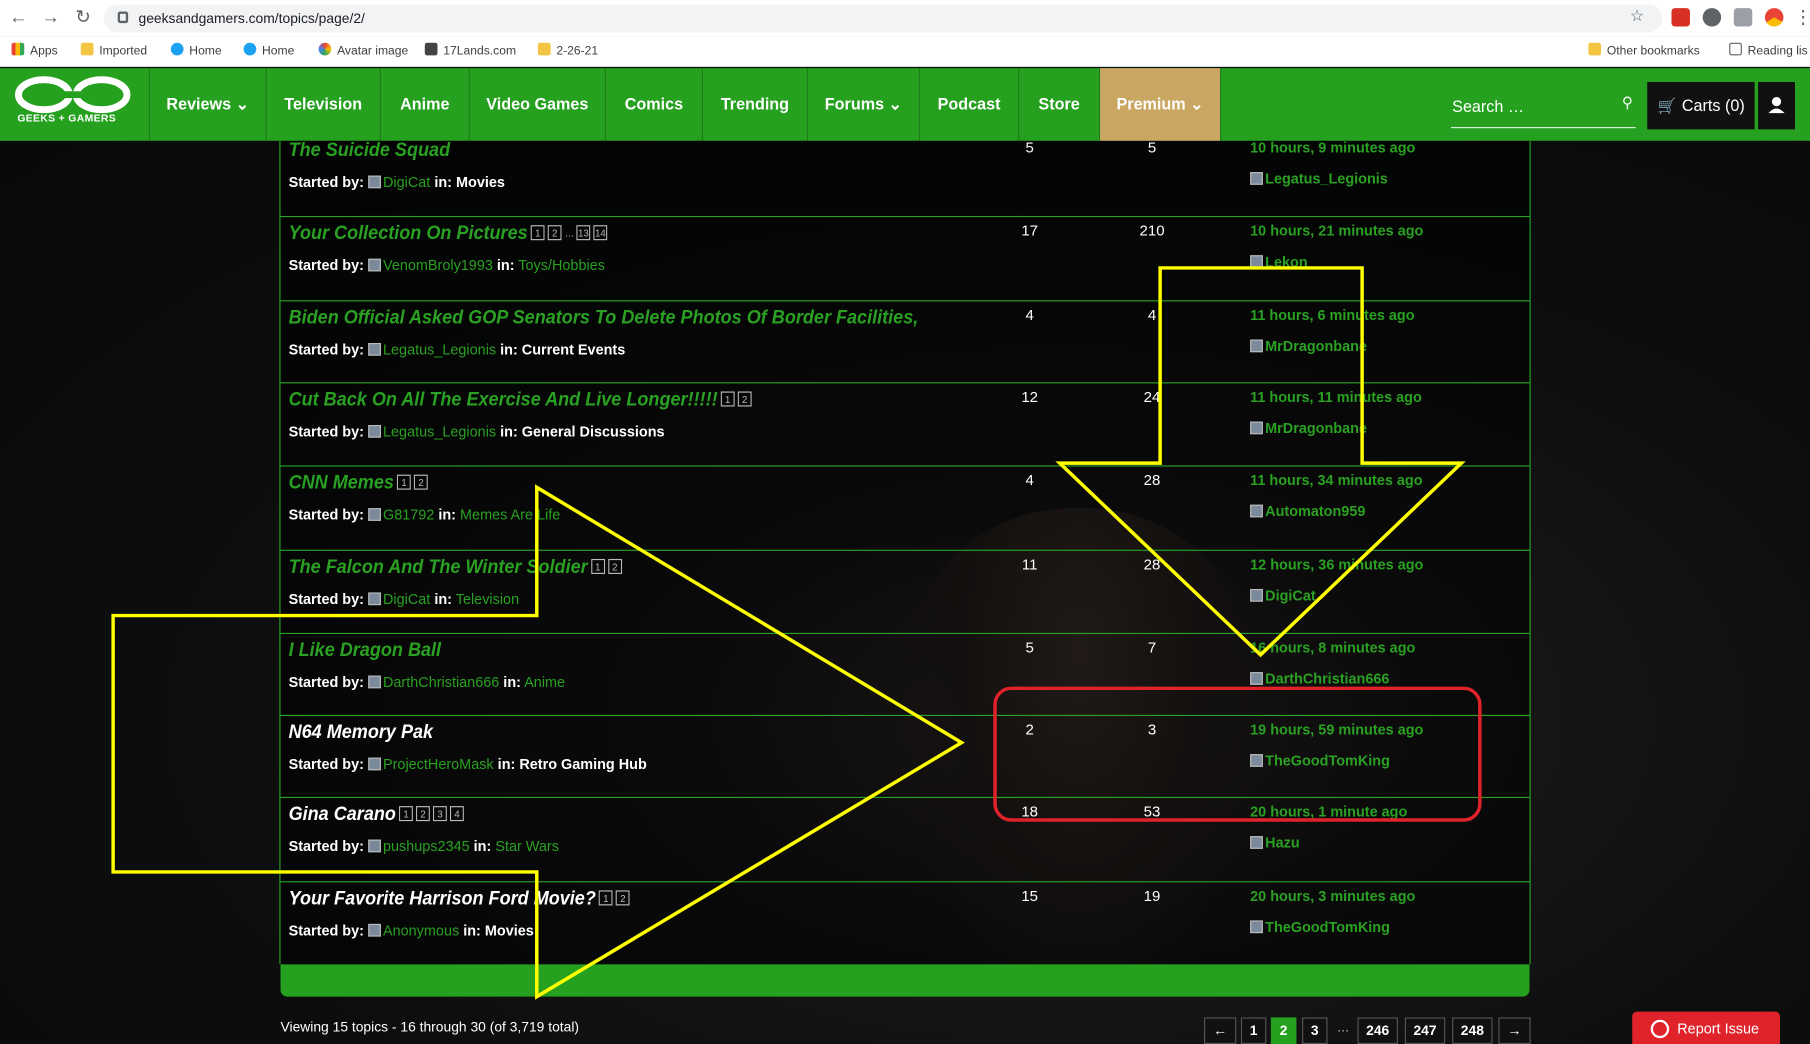 The width and height of the screenshot is (1810, 1044). What do you see at coordinates (1644, 50) in the screenshot?
I see `other-bookmarks: Other bookmarks` at bounding box center [1644, 50].